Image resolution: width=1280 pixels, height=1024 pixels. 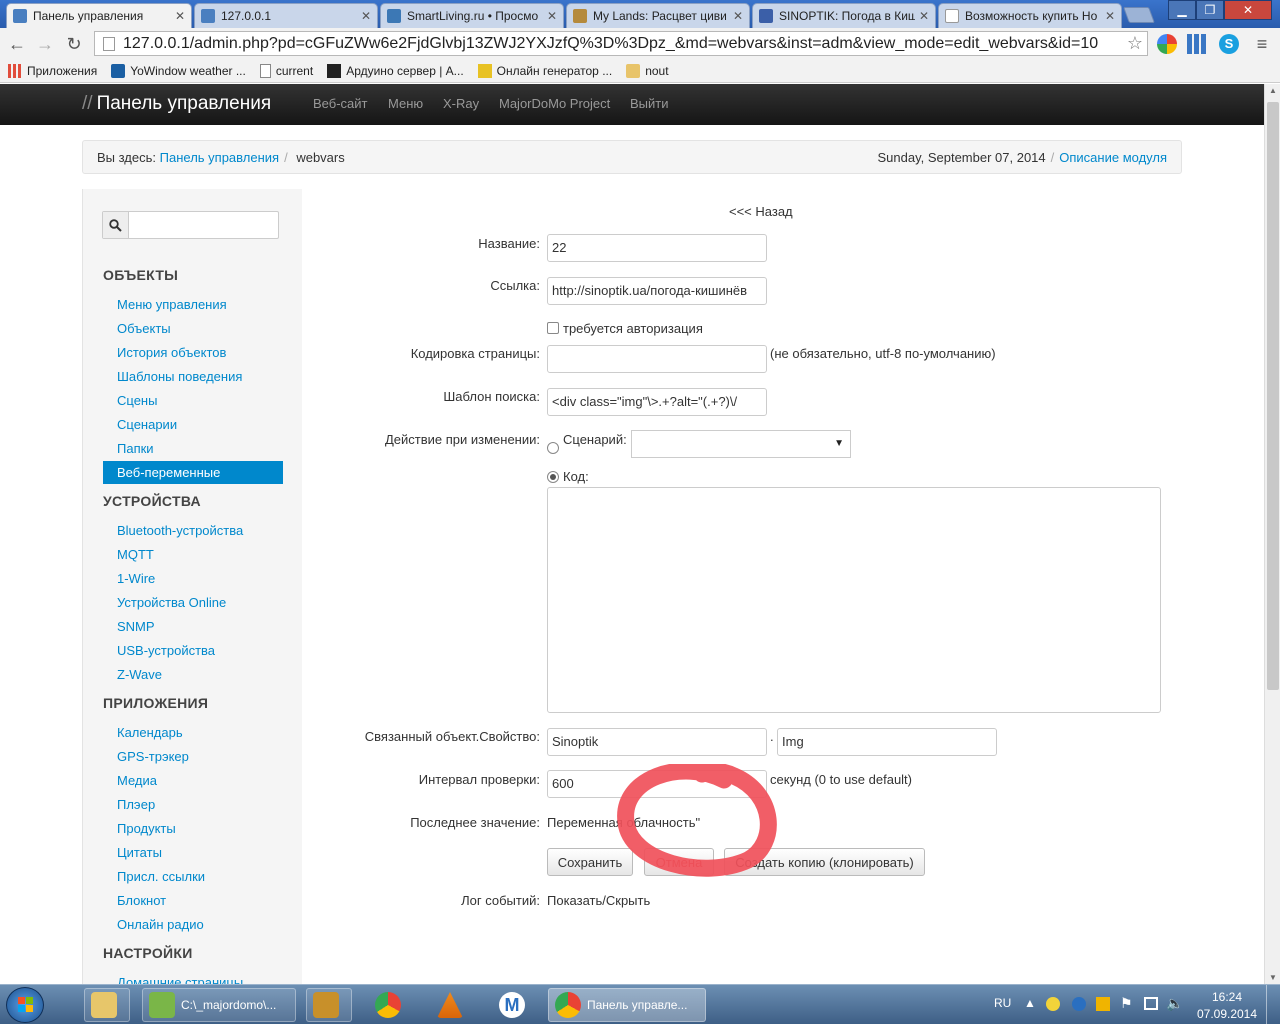 What do you see at coordinates (553, 328) in the screenshot?
I see `auth-checkbox` at bounding box center [553, 328].